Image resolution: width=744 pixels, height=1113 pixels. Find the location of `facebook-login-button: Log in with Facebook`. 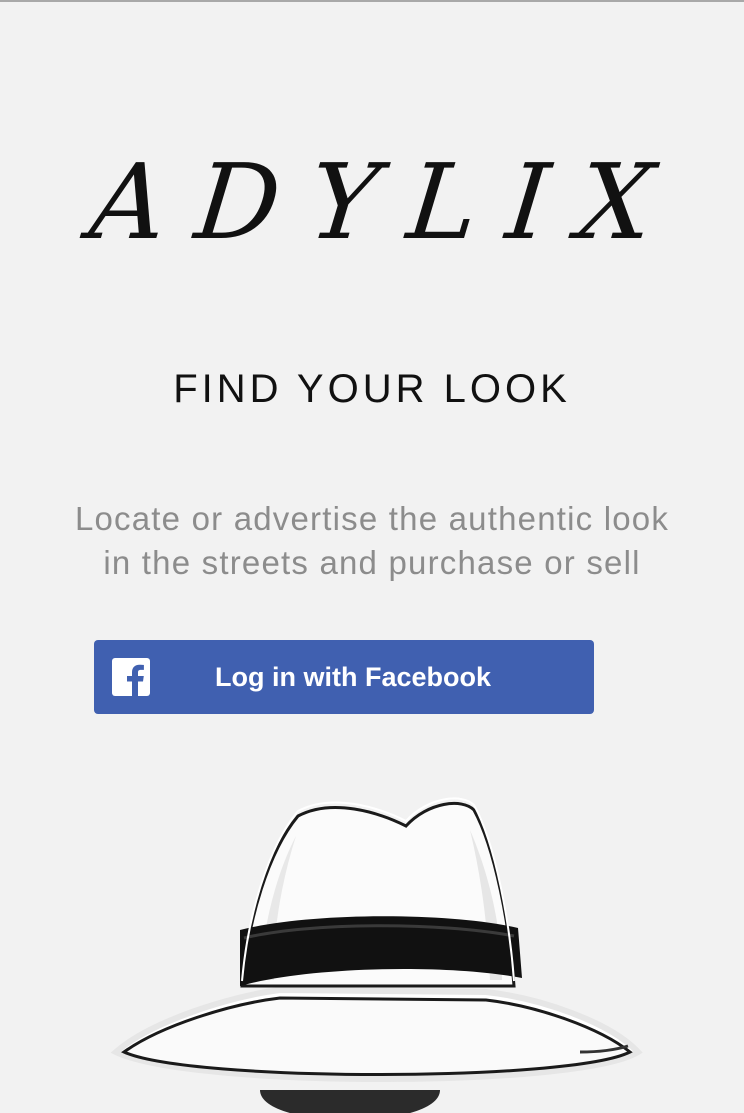

facebook-login-button: Log in with Facebook is located at coordinates (344, 677).